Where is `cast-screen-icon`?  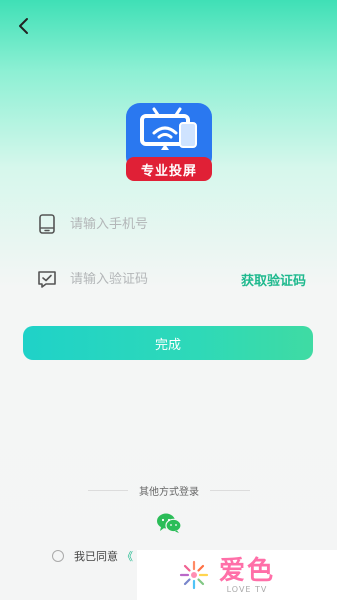
cast-screen-icon is located at coordinates (168, 128).